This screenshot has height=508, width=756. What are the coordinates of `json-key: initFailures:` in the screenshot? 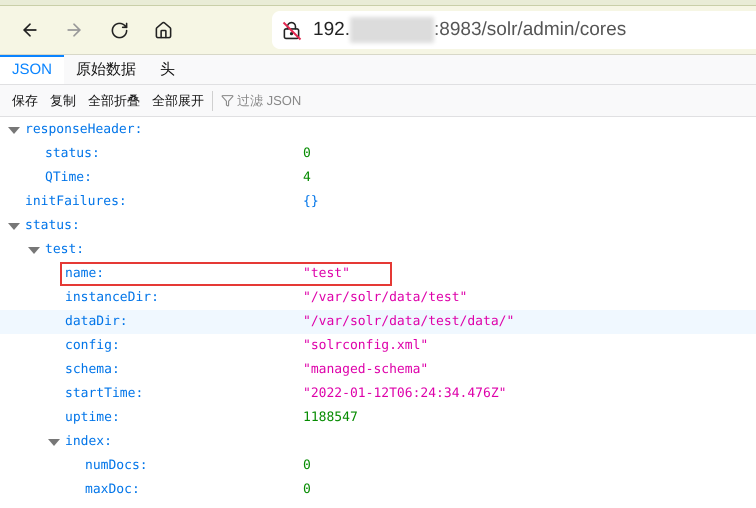 It's located at (76, 202).